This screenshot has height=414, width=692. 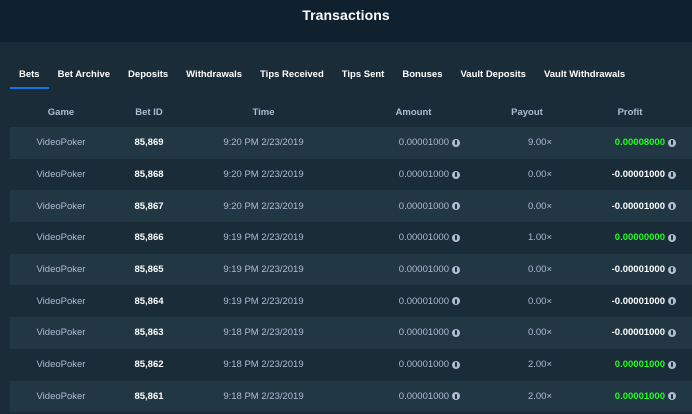 I want to click on bet-id-cell-text: 85,865, so click(x=149, y=270).